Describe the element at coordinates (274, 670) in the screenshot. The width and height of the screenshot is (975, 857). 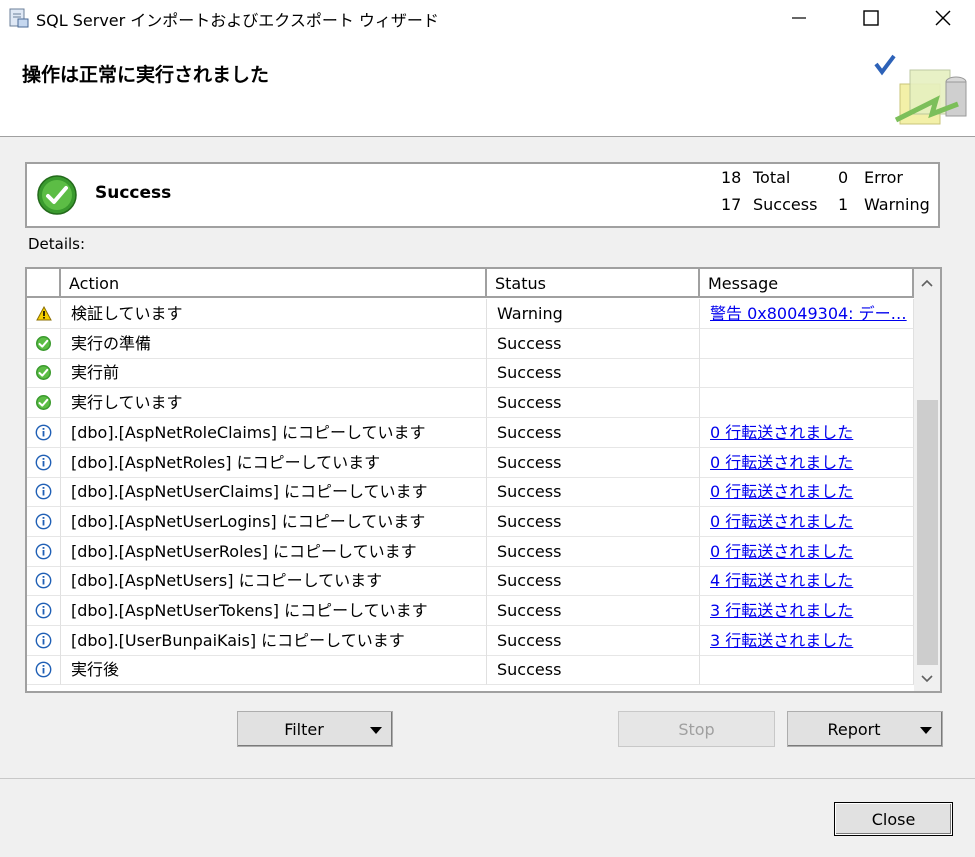
I see `action-cell: 実行後` at that location.